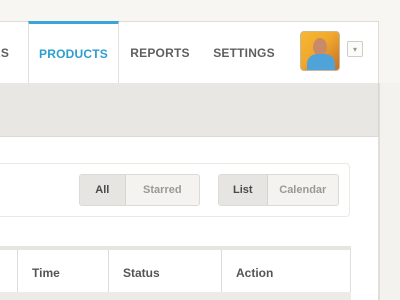 The image size is (400, 300). Describe the element at coordinates (320, 51) in the screenshot. I see `user-avatar` at that location.